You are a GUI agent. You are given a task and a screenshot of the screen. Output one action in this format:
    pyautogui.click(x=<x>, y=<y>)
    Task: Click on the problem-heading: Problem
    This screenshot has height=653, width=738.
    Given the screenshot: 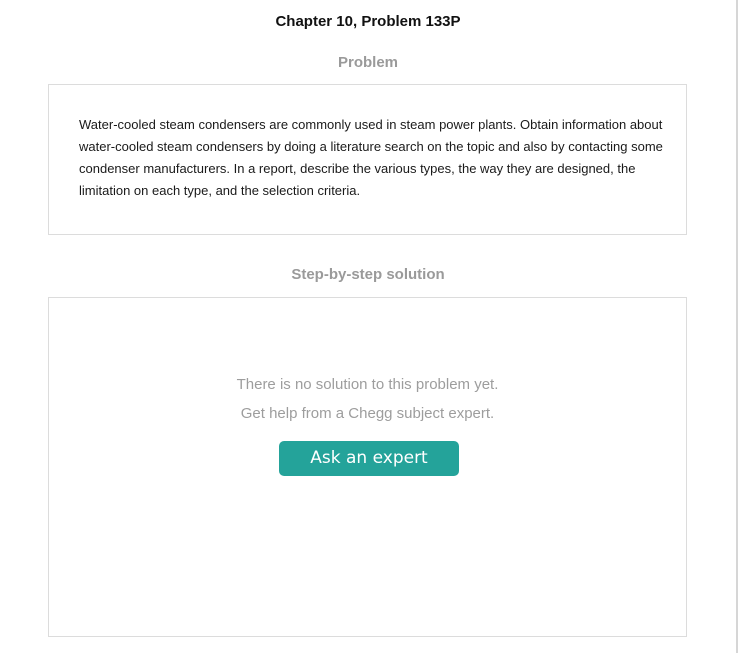 What is the action you would take?
    pyautogui.click(x=367, y=62)
    